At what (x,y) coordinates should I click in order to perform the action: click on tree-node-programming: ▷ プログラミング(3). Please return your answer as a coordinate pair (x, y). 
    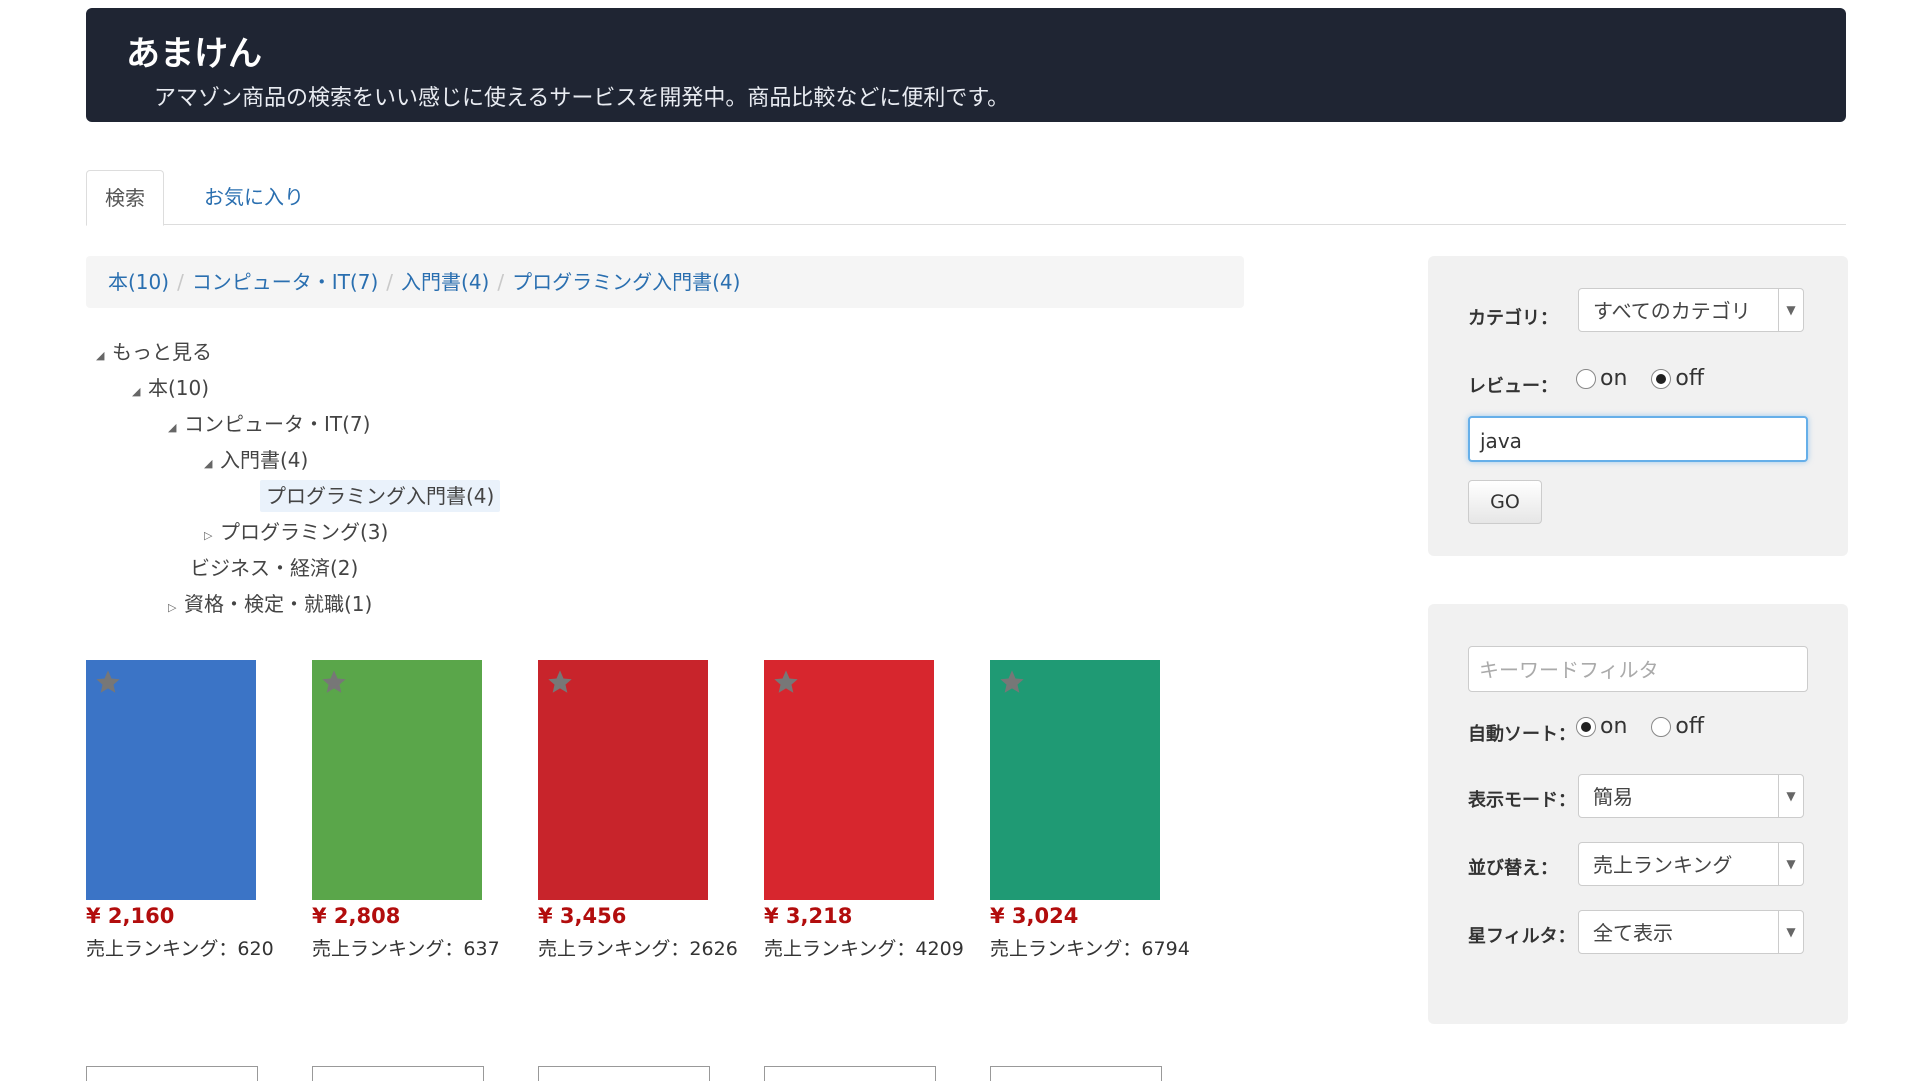
    Looking at the image, I should click on (296, 532).